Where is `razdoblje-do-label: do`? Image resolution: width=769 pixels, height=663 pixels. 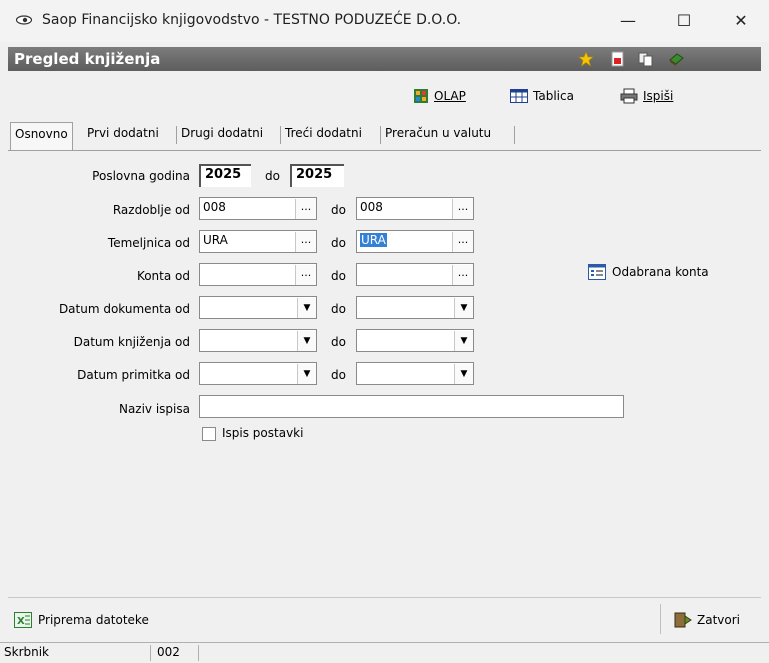 razdoblje-do-label: do is located at coordinates (338, 210).